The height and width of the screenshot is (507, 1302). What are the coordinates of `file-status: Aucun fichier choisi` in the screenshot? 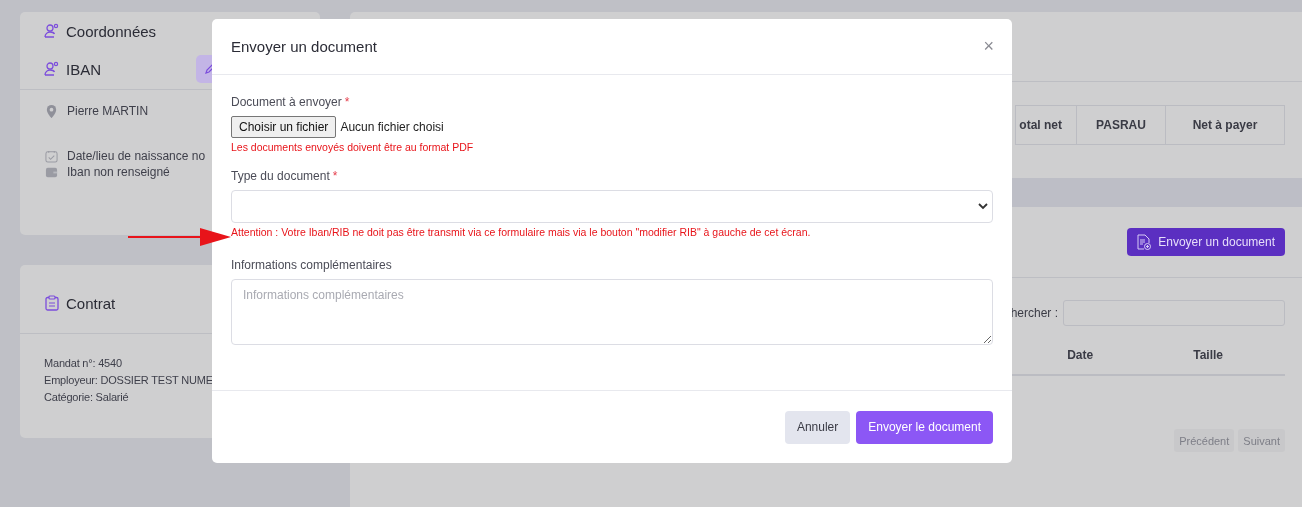 It's located at (392, 127).